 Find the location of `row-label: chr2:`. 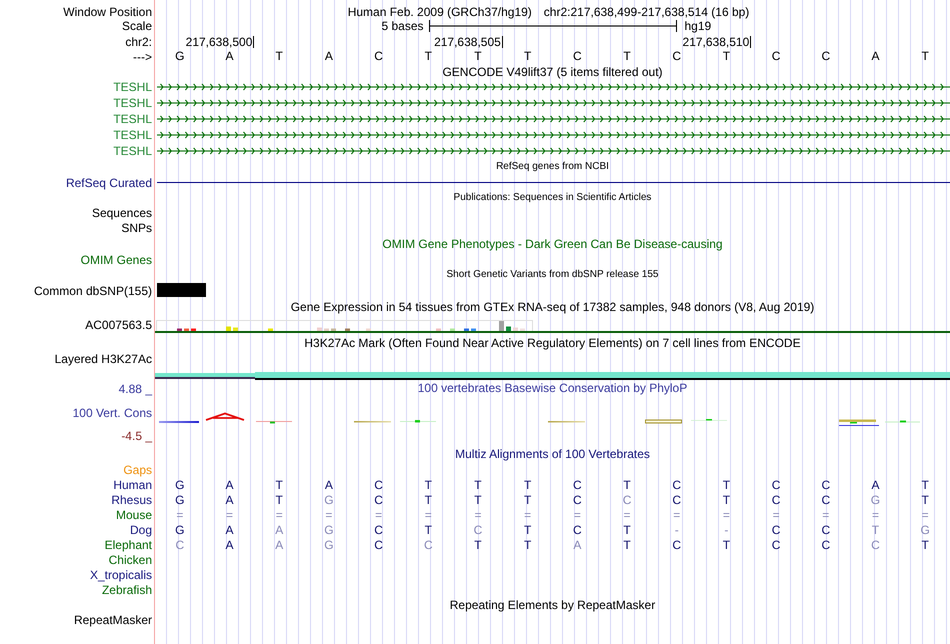

row-label: chr2: is located at coordinates (138, 41).